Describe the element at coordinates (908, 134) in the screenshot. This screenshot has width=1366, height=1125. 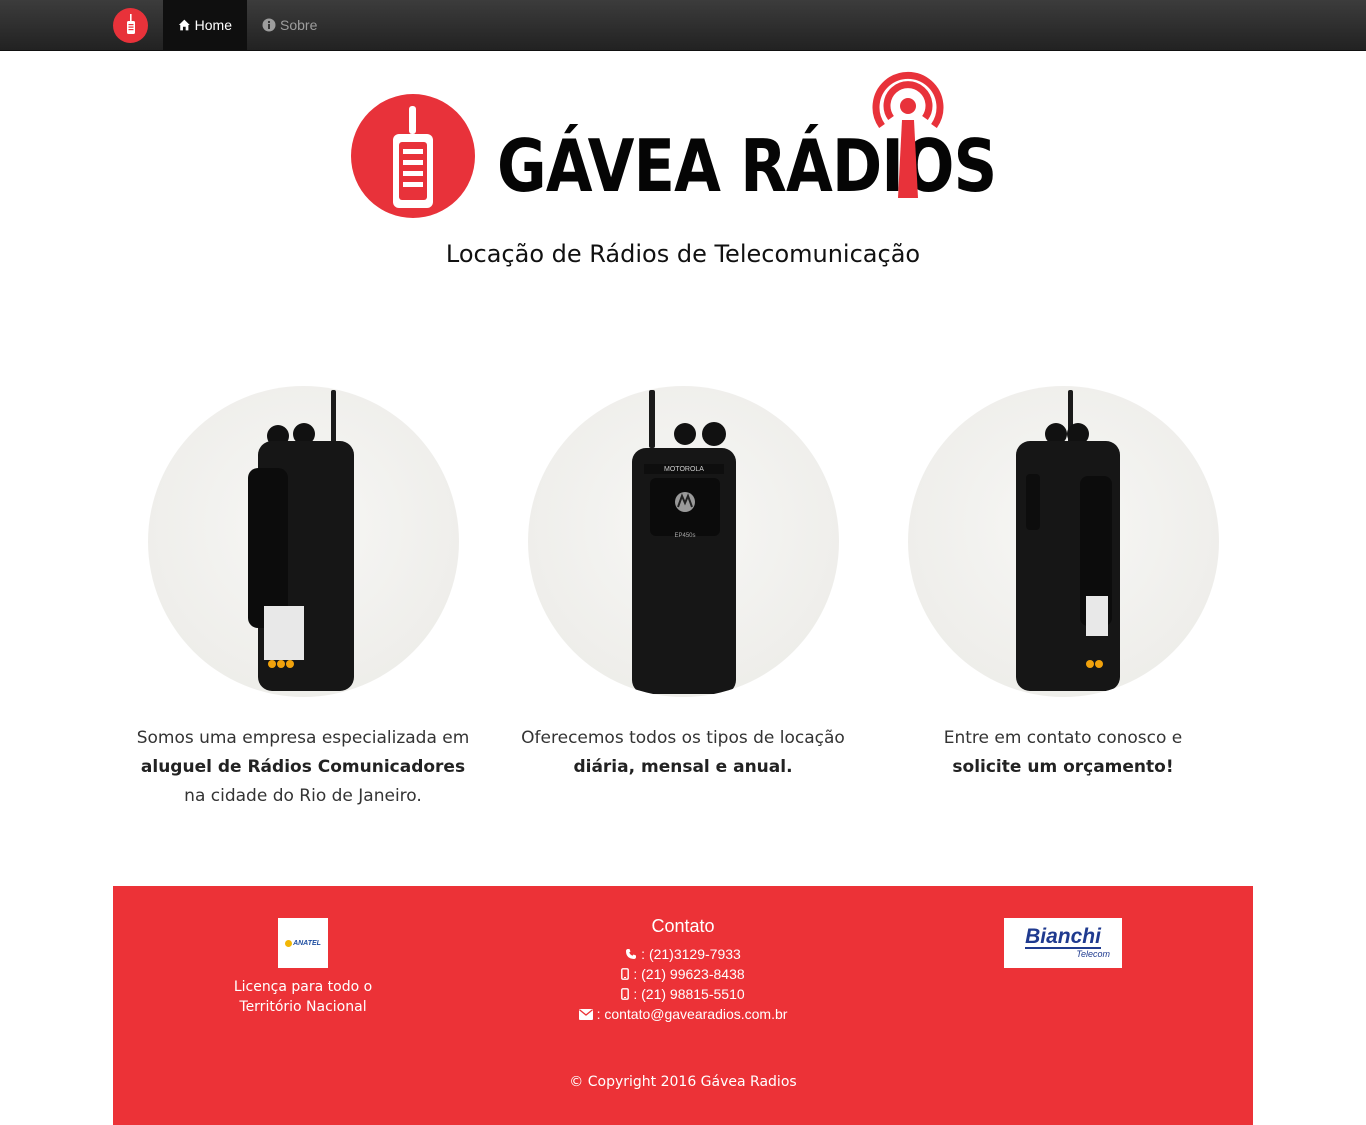
I see `signal-waves-icon` at that location.